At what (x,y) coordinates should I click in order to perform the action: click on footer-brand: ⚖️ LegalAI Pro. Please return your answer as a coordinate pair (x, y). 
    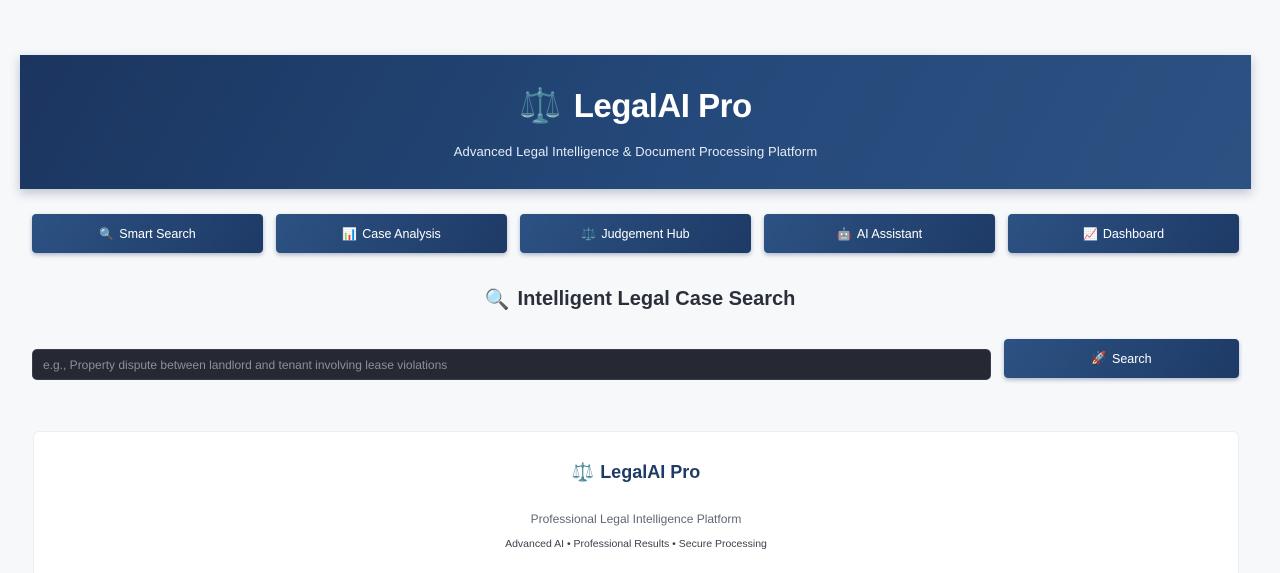
    Looking at the image, I should click on (636, 472).